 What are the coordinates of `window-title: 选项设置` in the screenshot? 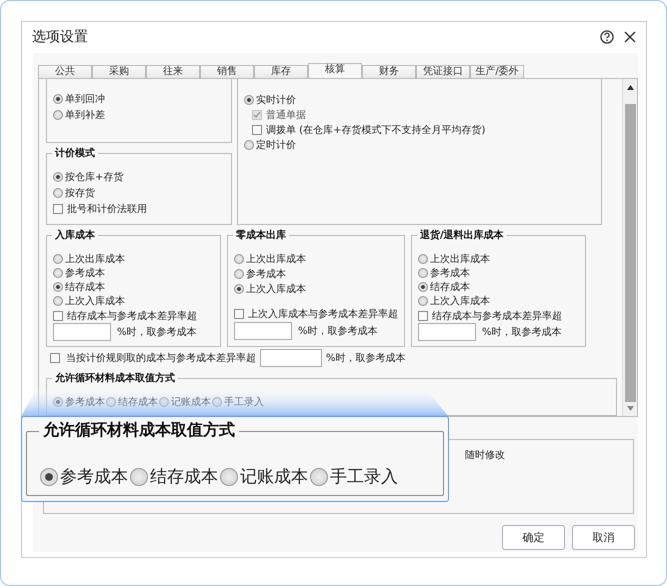 It's located at (60, 37).